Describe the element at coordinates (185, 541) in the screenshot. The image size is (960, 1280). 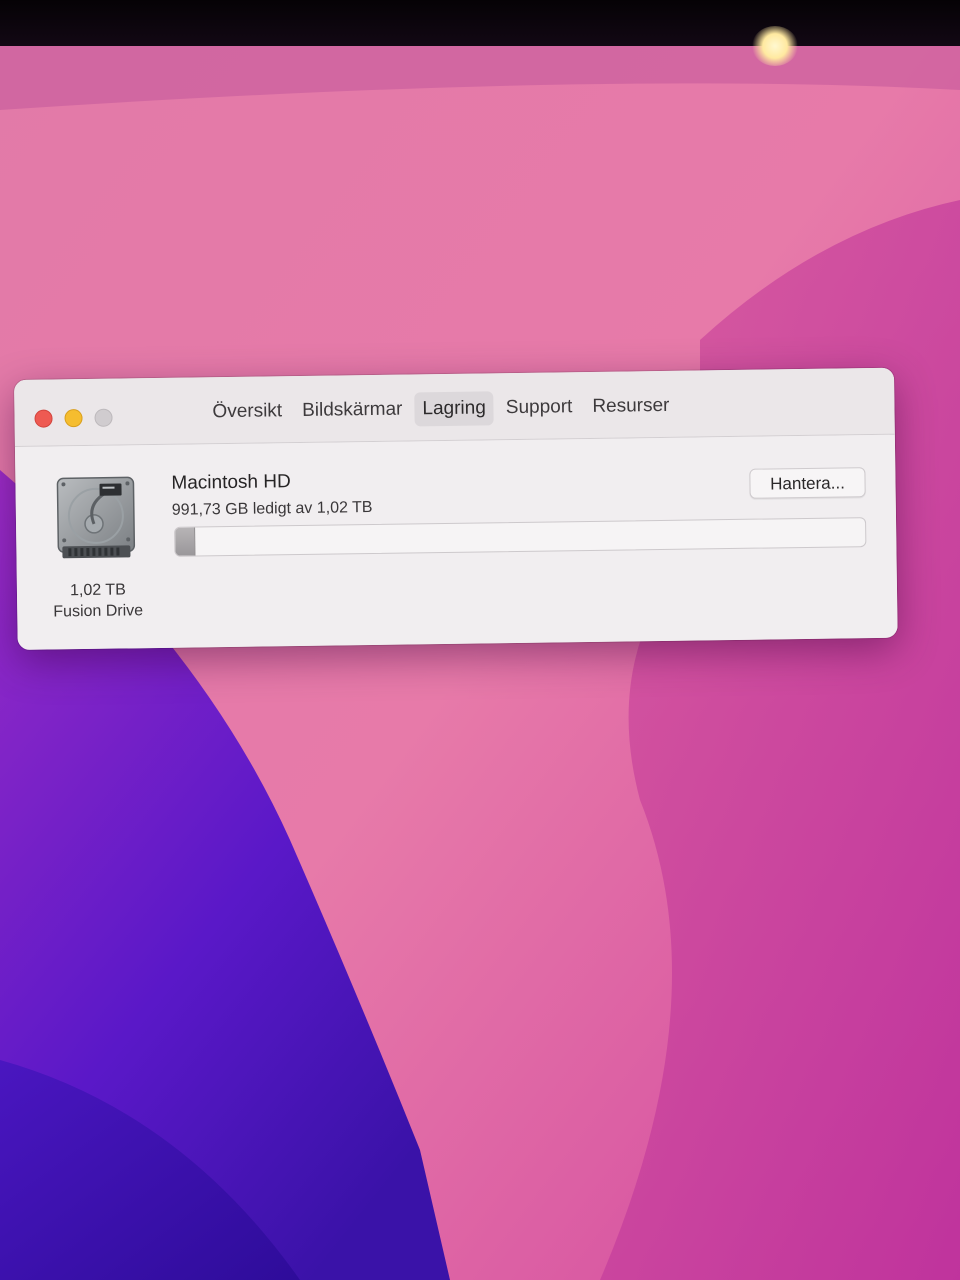
I see `used-space-segment` at that location.